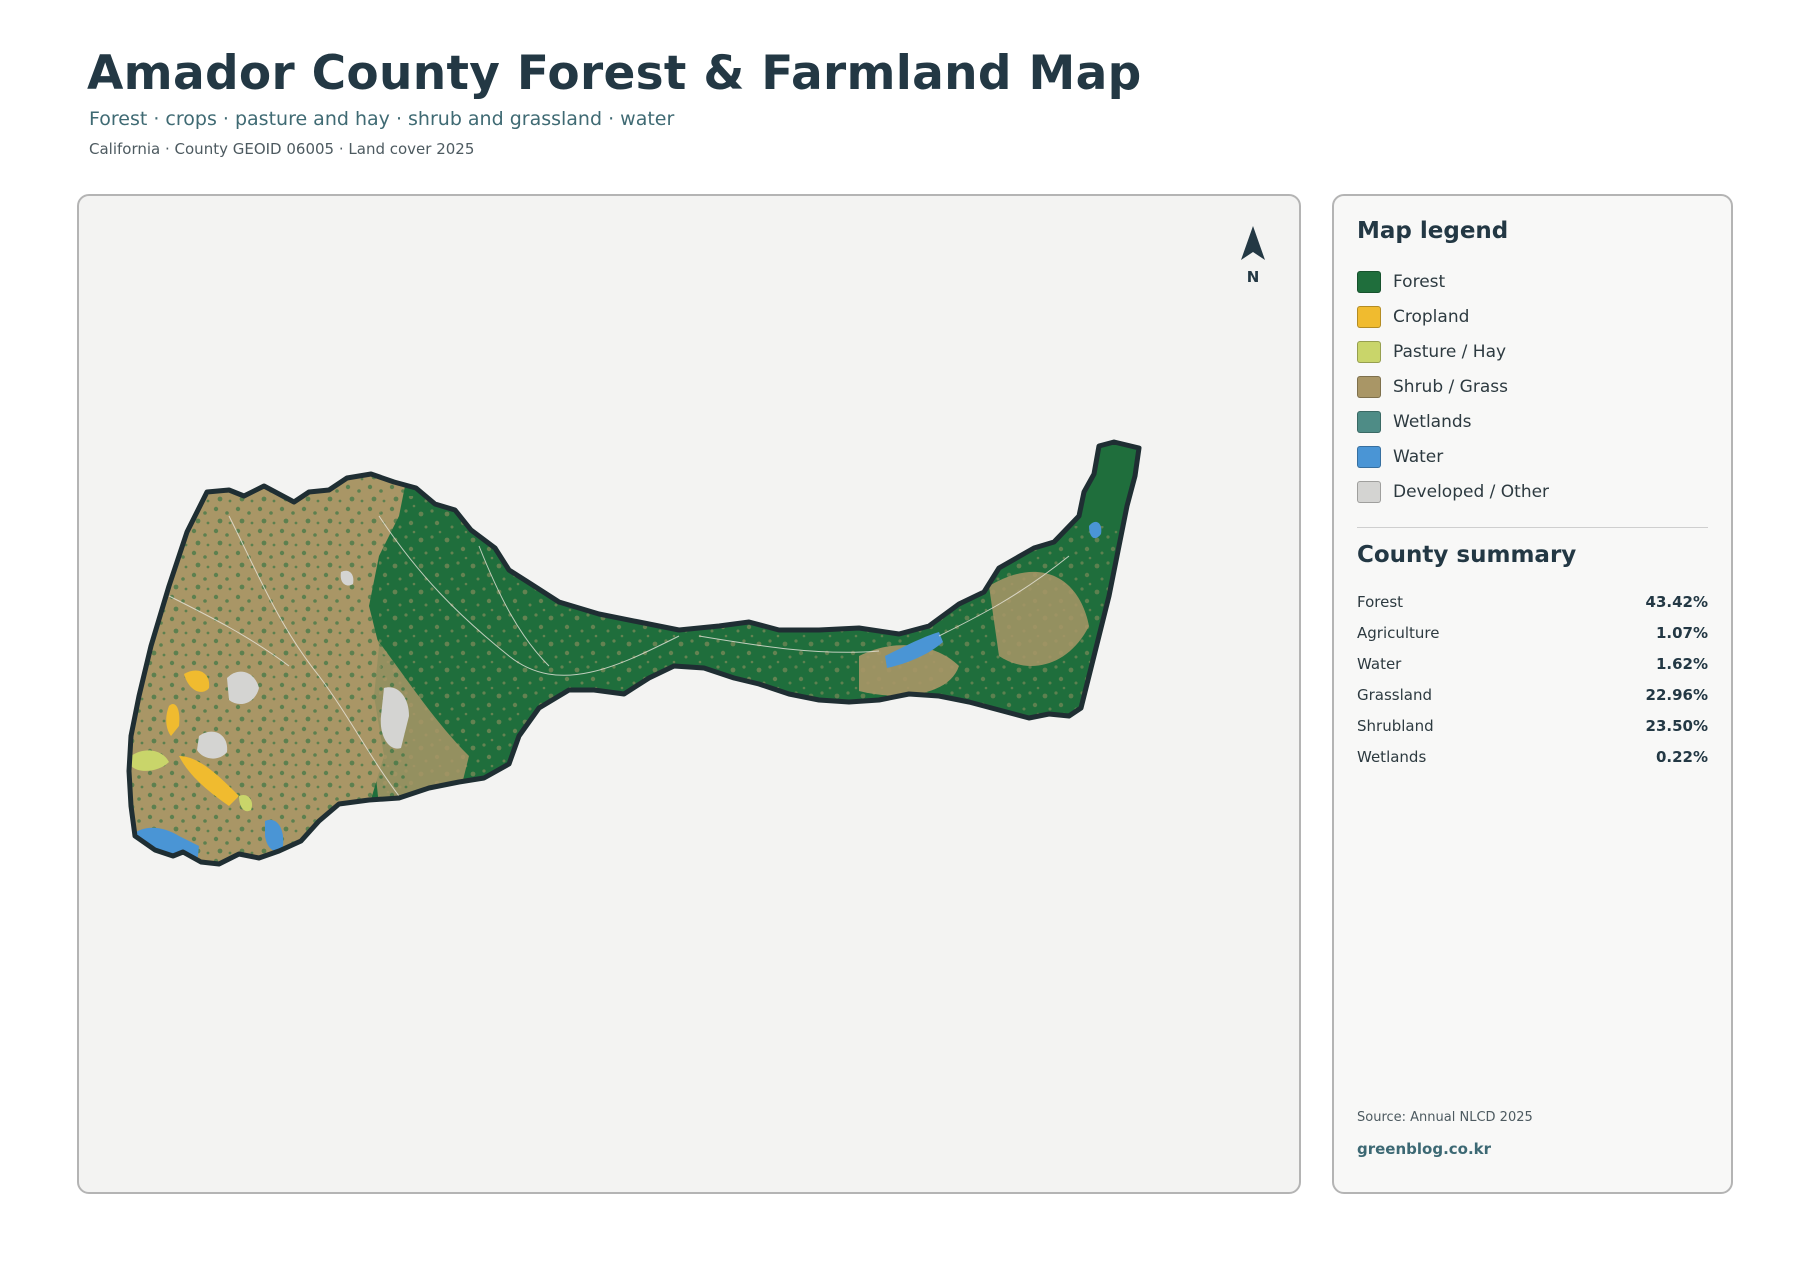  I want to click on summary-value: 22.96%, so click(1676, 694).